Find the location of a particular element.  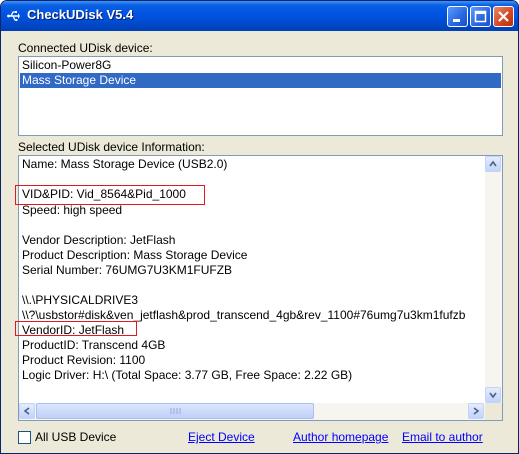

connected-device-label: Connected UDisk device: is located at coordinates (85, 48).